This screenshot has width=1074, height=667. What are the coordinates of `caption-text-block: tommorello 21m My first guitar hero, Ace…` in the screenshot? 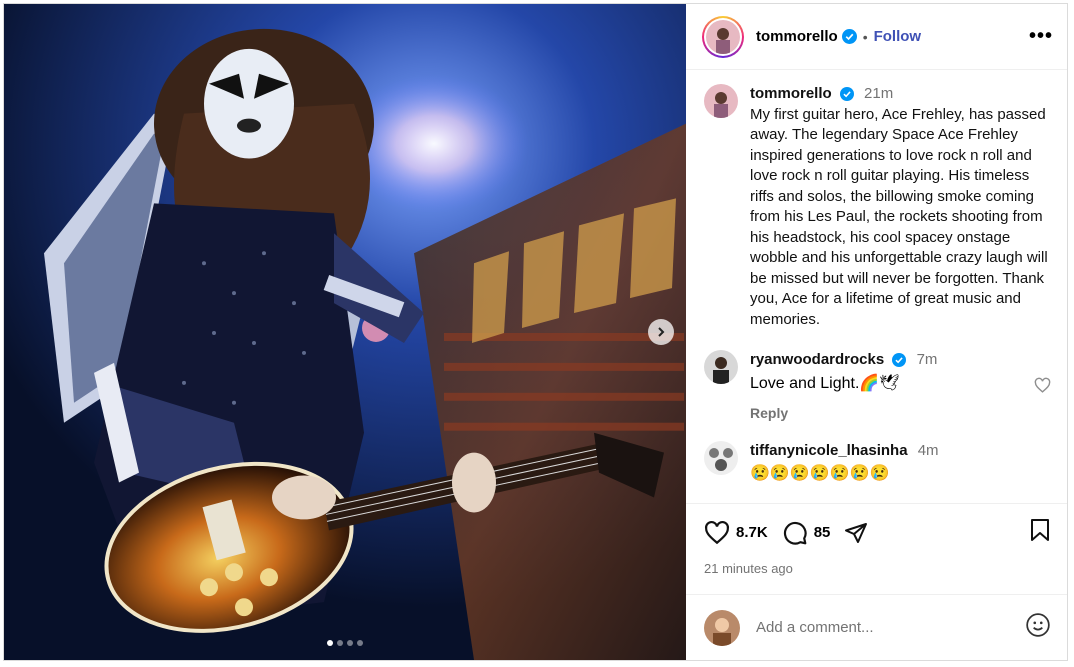 It's located at (900, 207).